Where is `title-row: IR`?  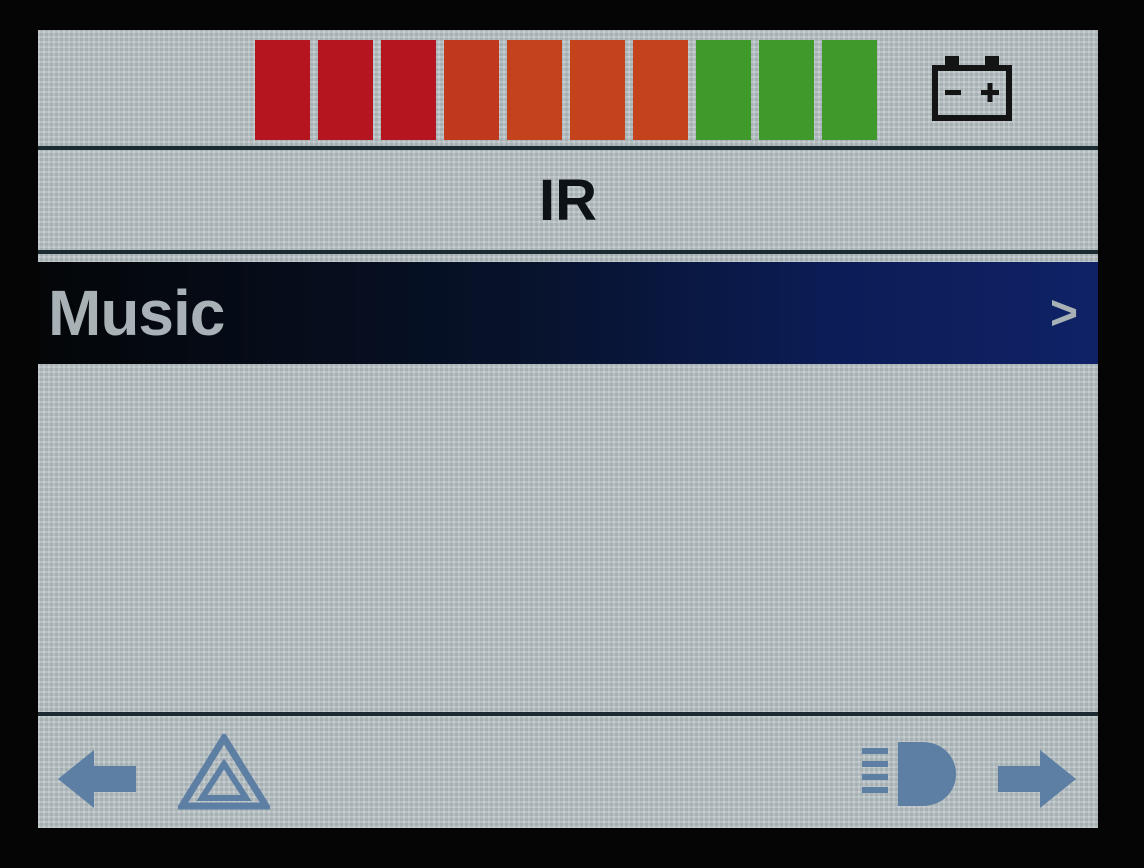 title-row: IR is located at coordinates (568, 200).